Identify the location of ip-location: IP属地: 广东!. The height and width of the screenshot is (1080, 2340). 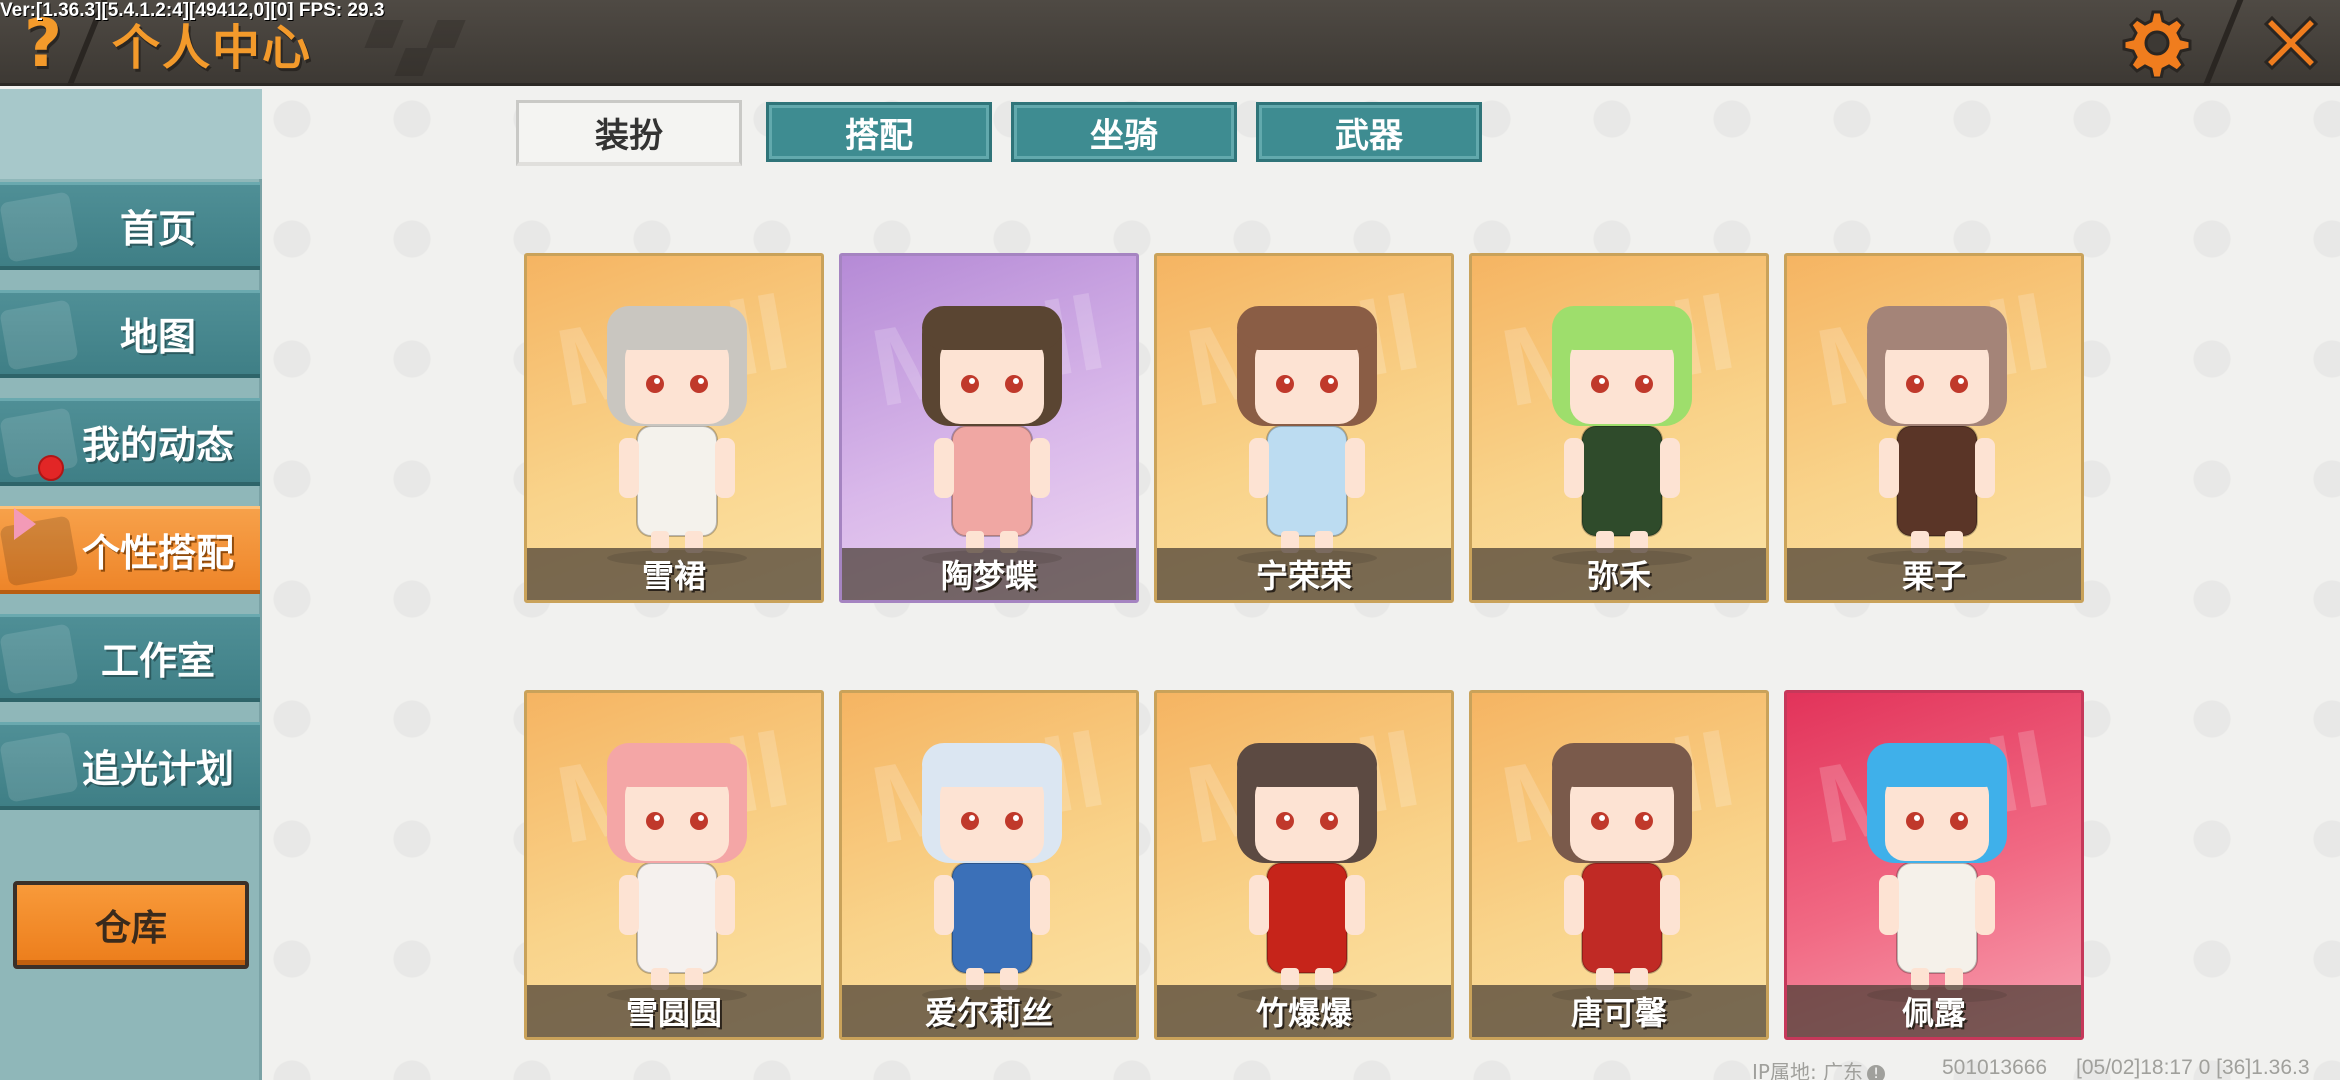
(1819, 1068).